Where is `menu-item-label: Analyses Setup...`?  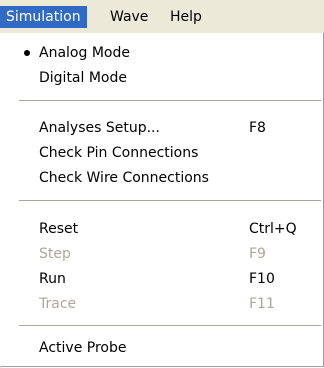 menu-item-label: Analyses Setup... is located at coordinates (99, 128).